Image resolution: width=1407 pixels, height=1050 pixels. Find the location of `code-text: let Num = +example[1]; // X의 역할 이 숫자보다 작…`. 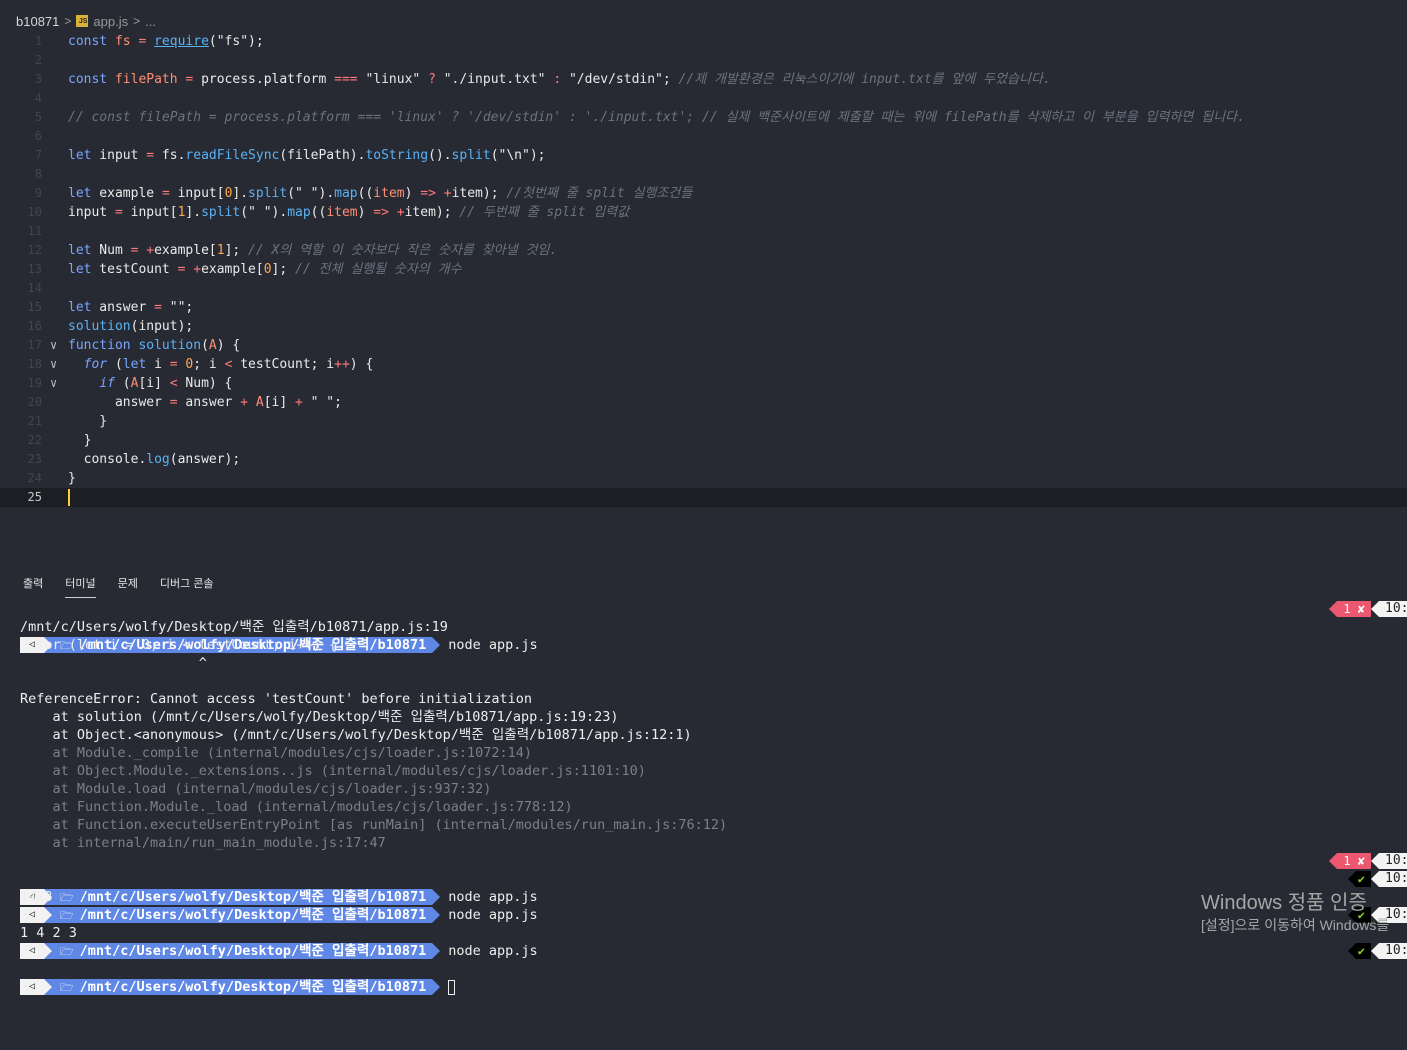

code-text: let Num = +example[1]; // X의 역할 이 숫자보다 작… is located at coordinates (313, 250).